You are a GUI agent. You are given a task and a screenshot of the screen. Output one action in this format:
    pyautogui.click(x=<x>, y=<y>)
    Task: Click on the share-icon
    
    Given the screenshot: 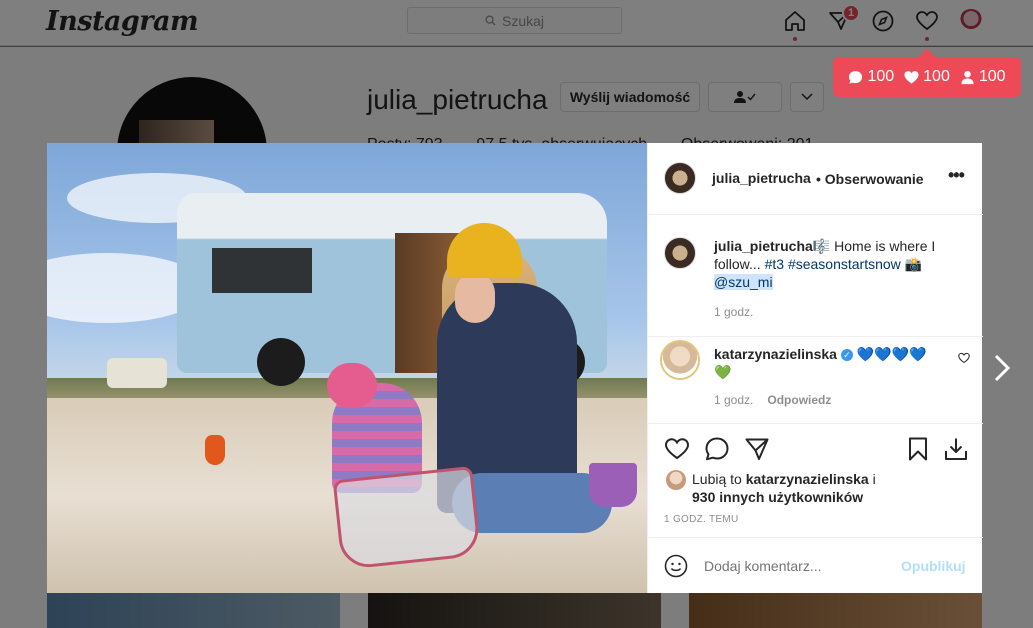 What is the action you would take?
    pyautogui.click(x=757, y=449)
    